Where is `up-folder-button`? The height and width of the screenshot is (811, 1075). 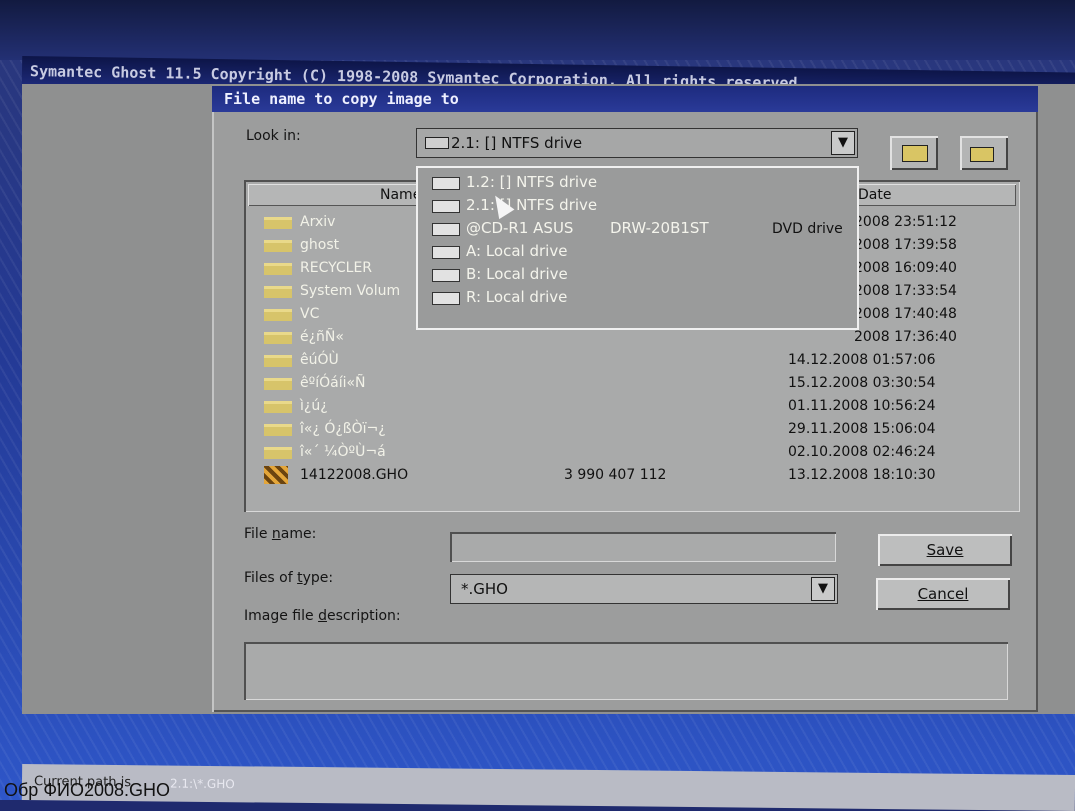
up-folder-button is located at coordinates (914, 153).